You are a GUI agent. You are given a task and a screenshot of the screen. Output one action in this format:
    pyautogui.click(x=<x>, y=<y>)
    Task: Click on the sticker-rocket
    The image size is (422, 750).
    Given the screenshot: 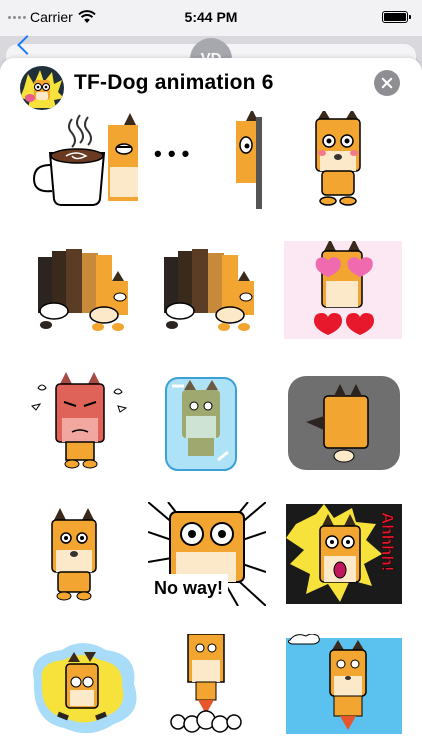 What is the action you would take?
    pyautogui.click(x=206, y=684)
    